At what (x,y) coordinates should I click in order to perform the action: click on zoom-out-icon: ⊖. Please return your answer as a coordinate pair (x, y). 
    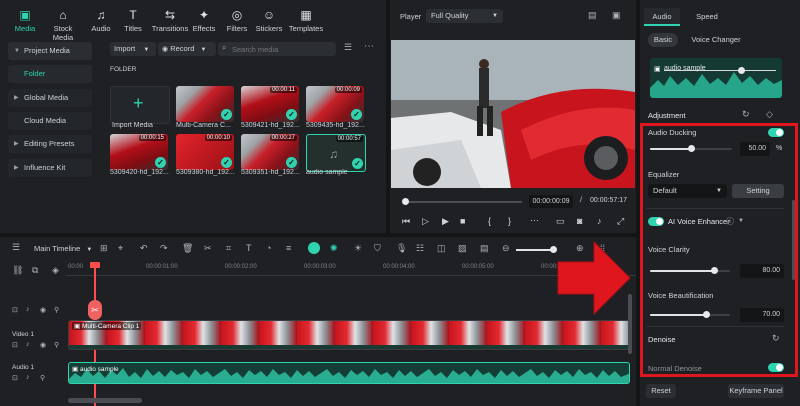
    Looking at the image, I should click on (506, 248).